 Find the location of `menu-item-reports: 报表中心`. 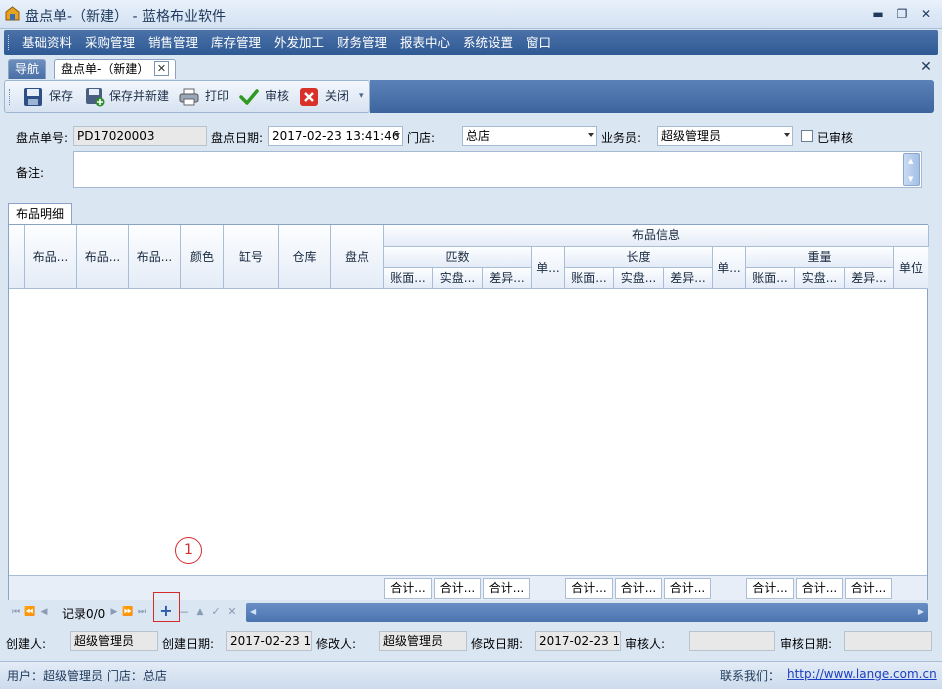

menu-item-reports: 报表中心 is located at coordinates (425, 42).